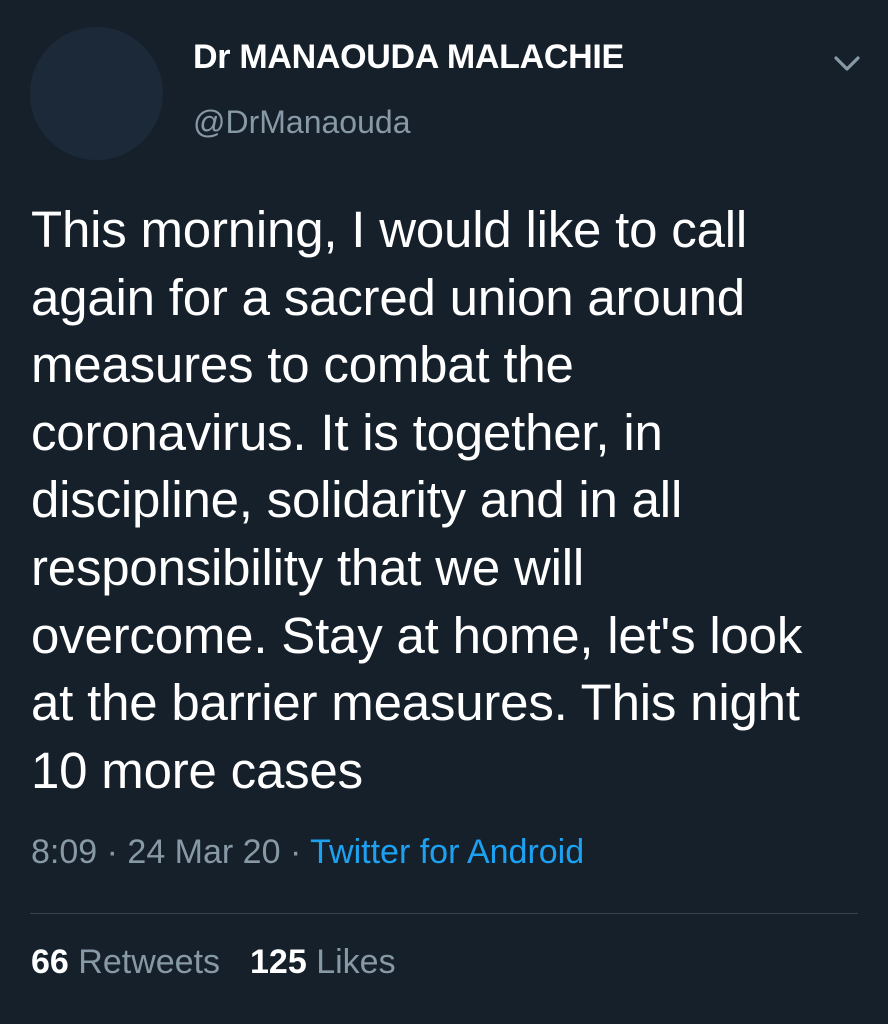 The width and height of the screenshot is (888, 1024). What do you see at coordinates (96, 93) in the screenshot?
I see `avatar` at bounding box center [96, 93].